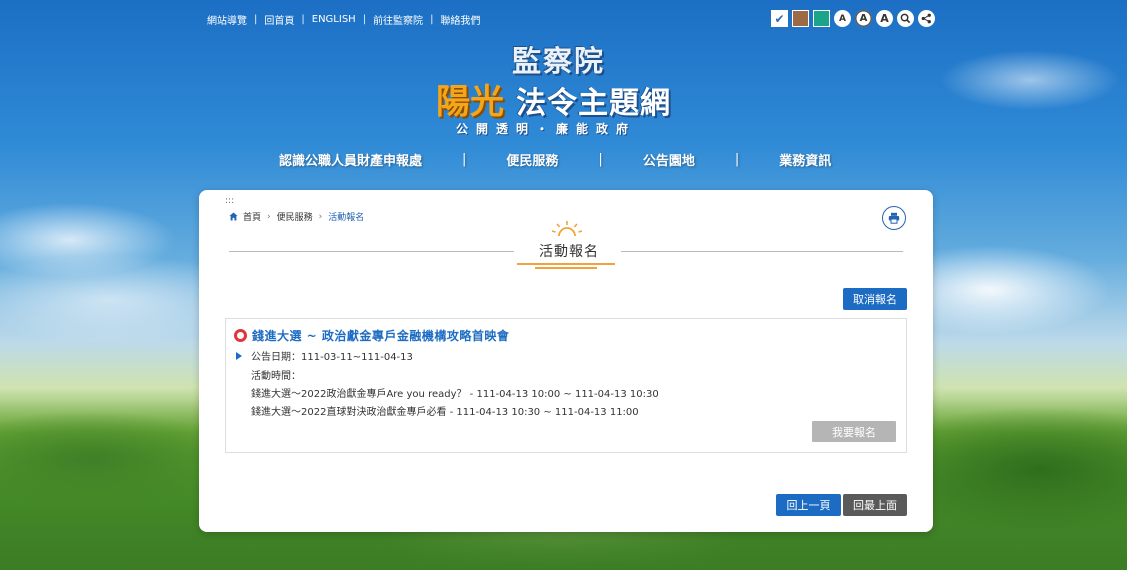  Describe the element at coordinates (875, 299) in the screenshot. I see `cancel-registration-button: 取消報名` at that location.